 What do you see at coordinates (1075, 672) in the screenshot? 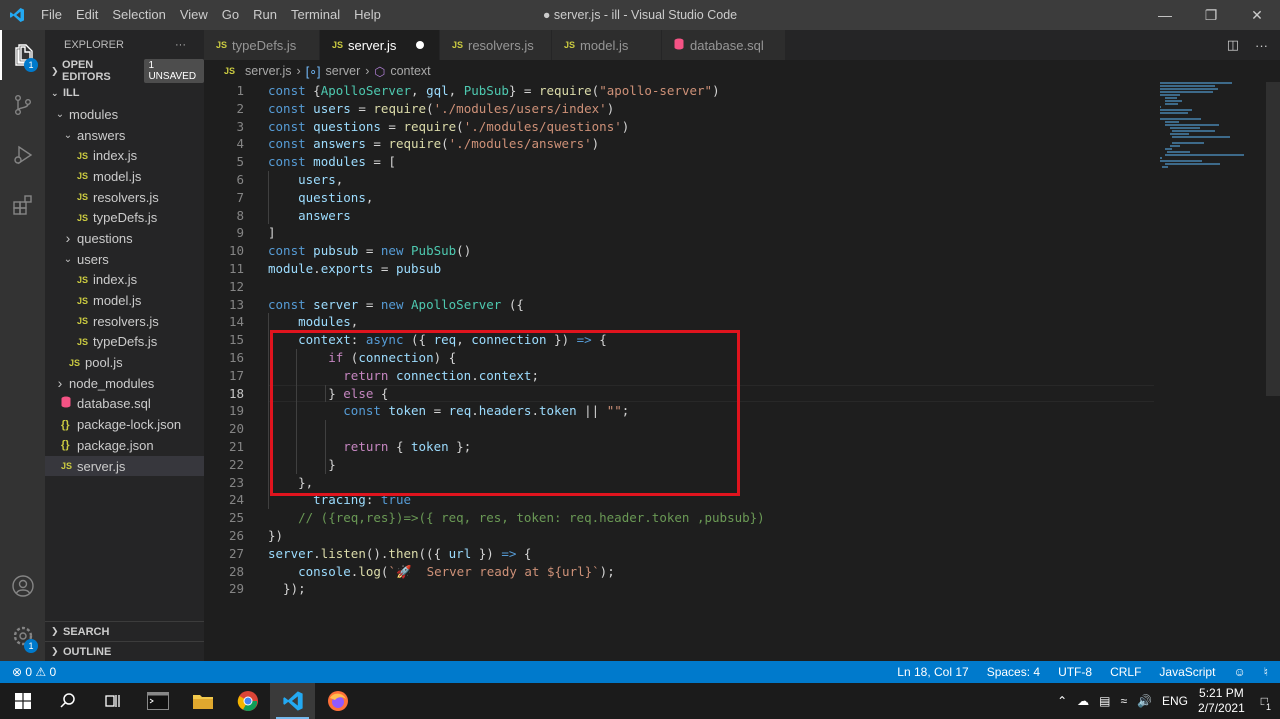
I see `encoding: UTF-8` at bounding box center [1075, 672].